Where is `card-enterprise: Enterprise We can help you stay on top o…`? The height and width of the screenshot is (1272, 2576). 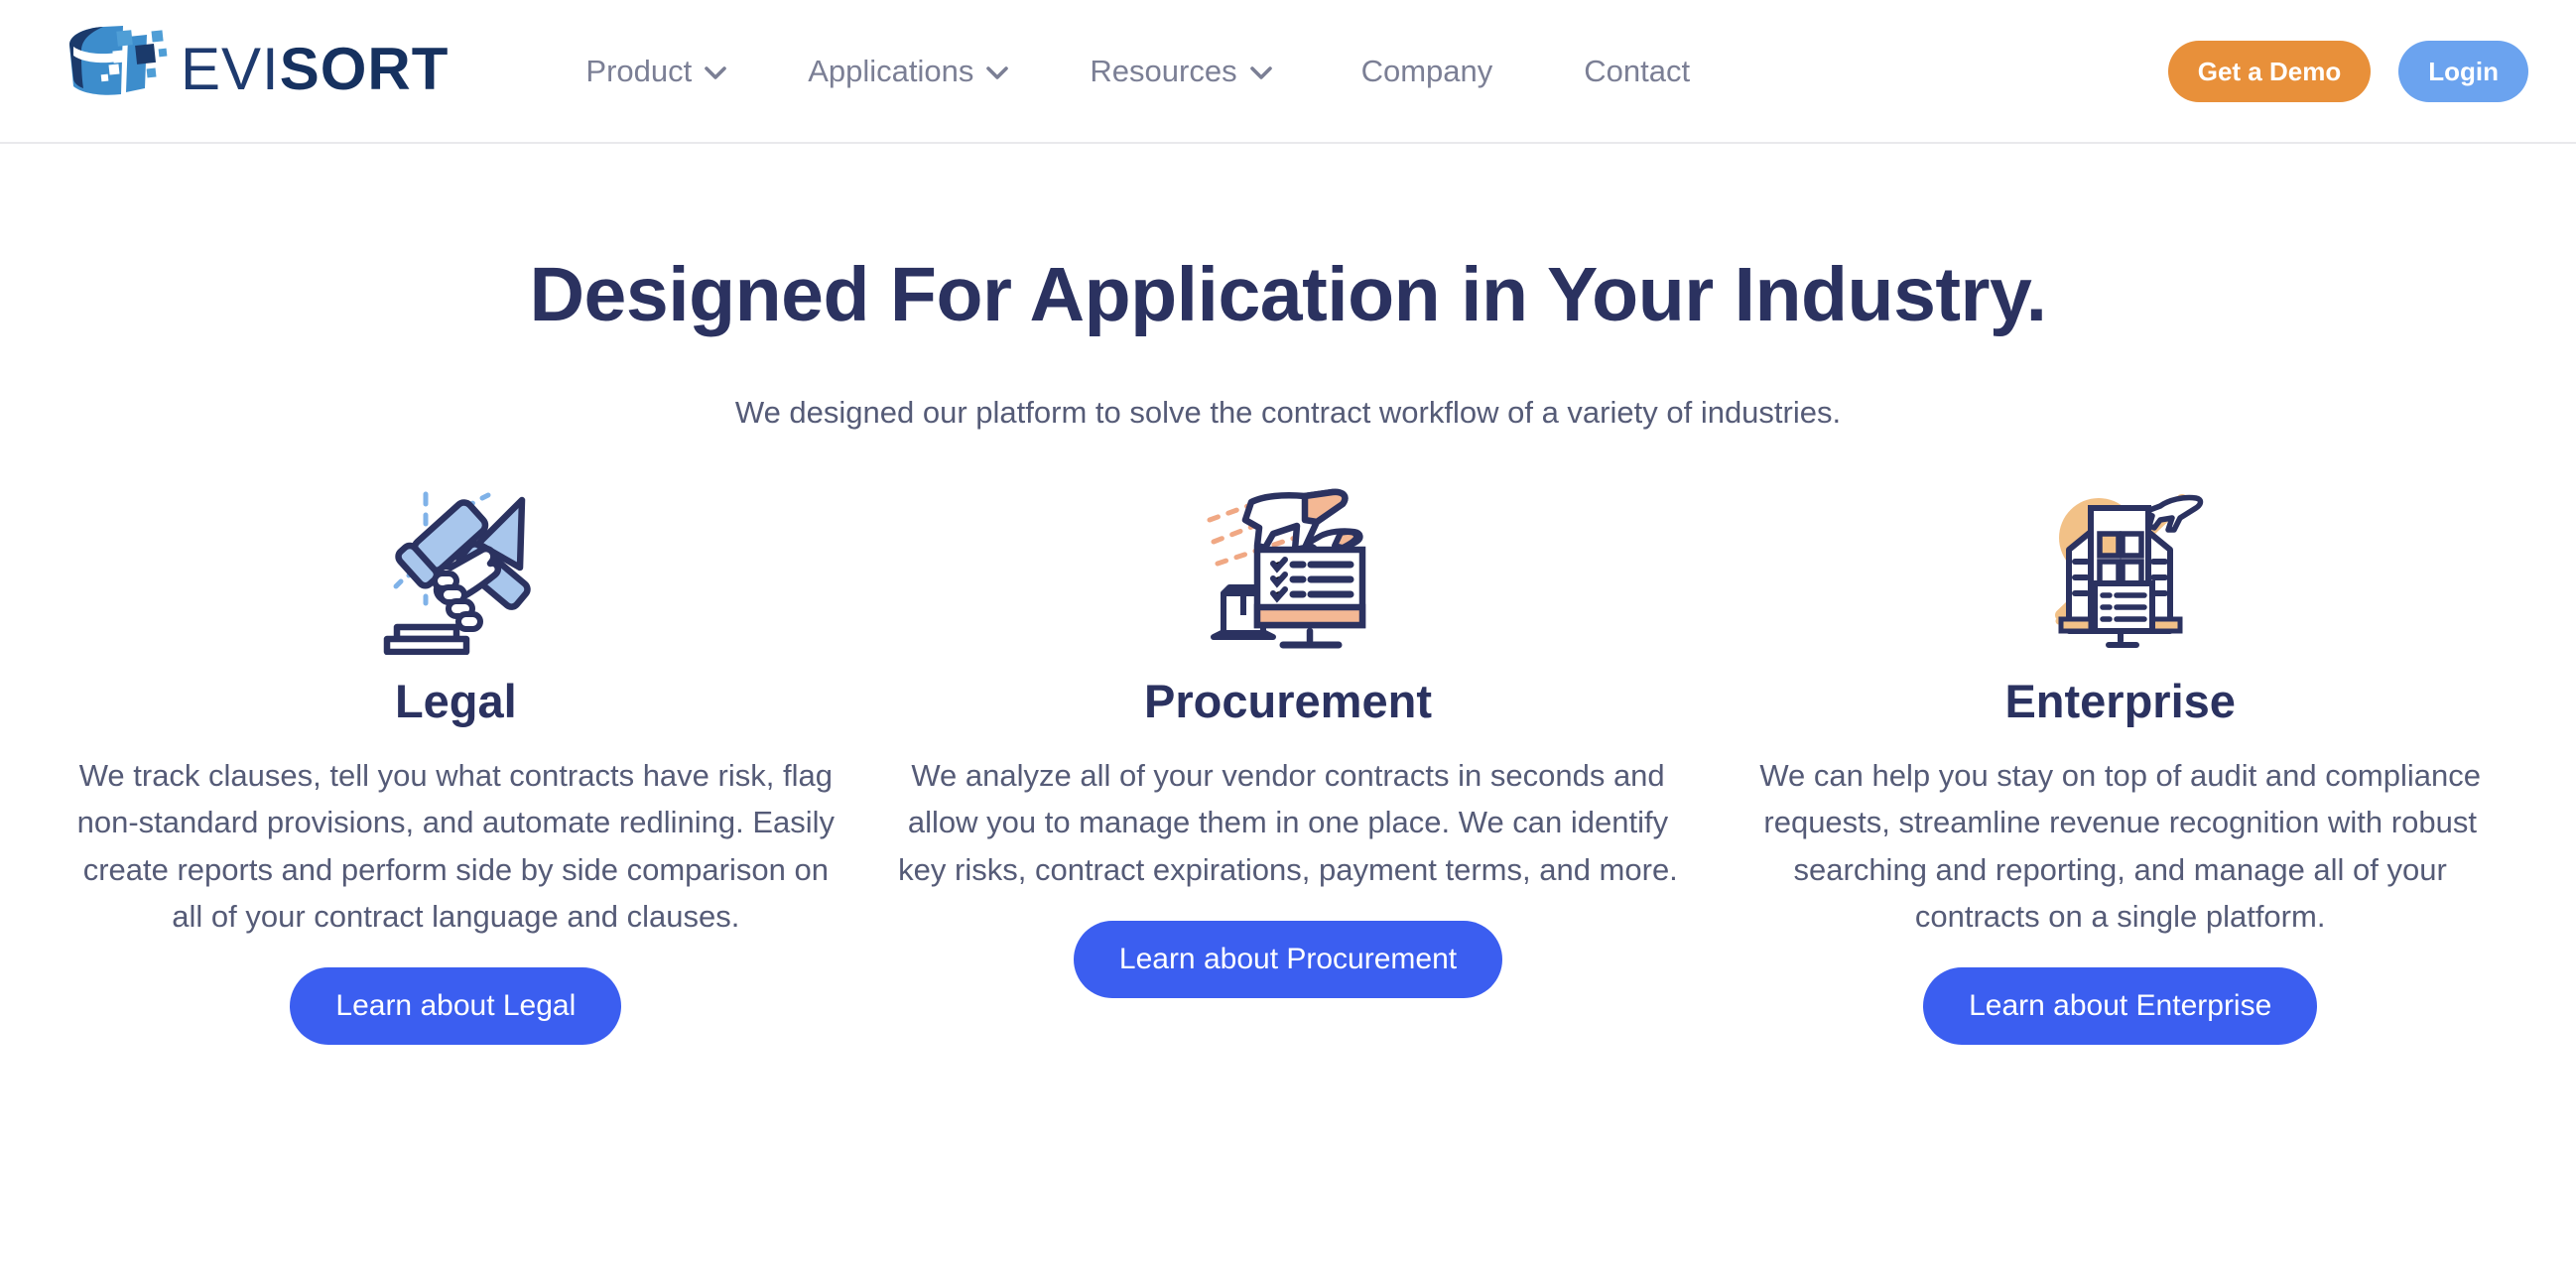 card-enterprise: Enterprise We can help you stay on top o… is located at coordinates (2120, 759).